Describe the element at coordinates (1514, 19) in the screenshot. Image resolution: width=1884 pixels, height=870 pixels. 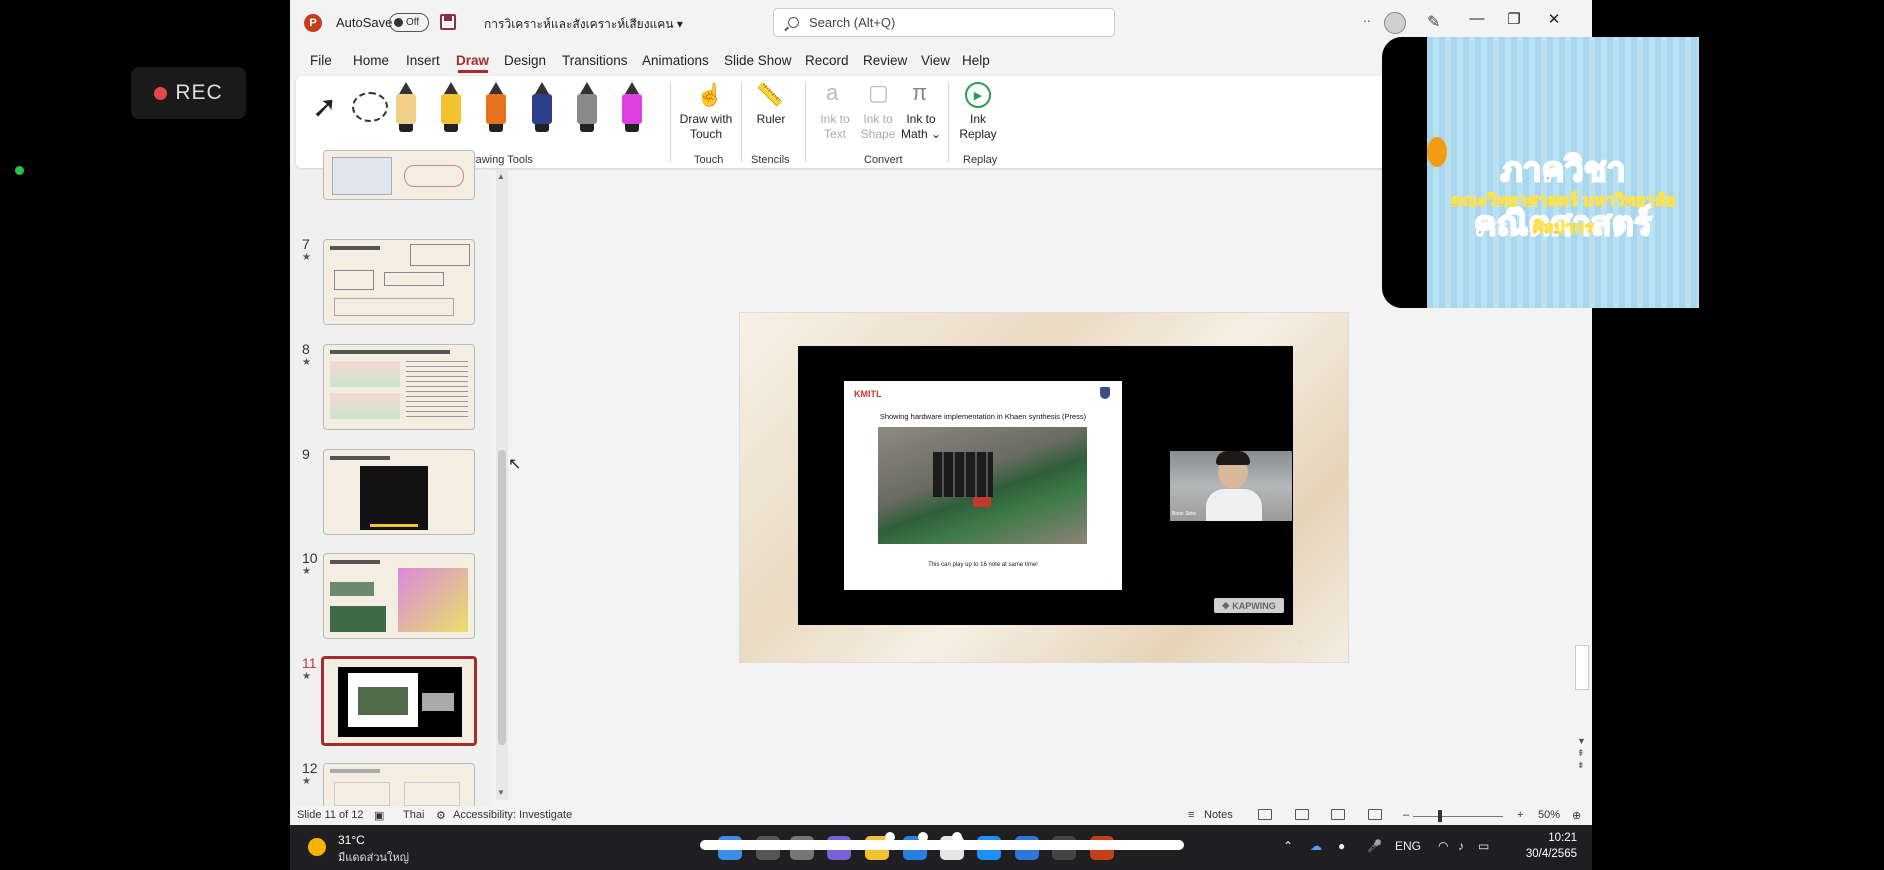
I see `restore-button: ❐` at that location.